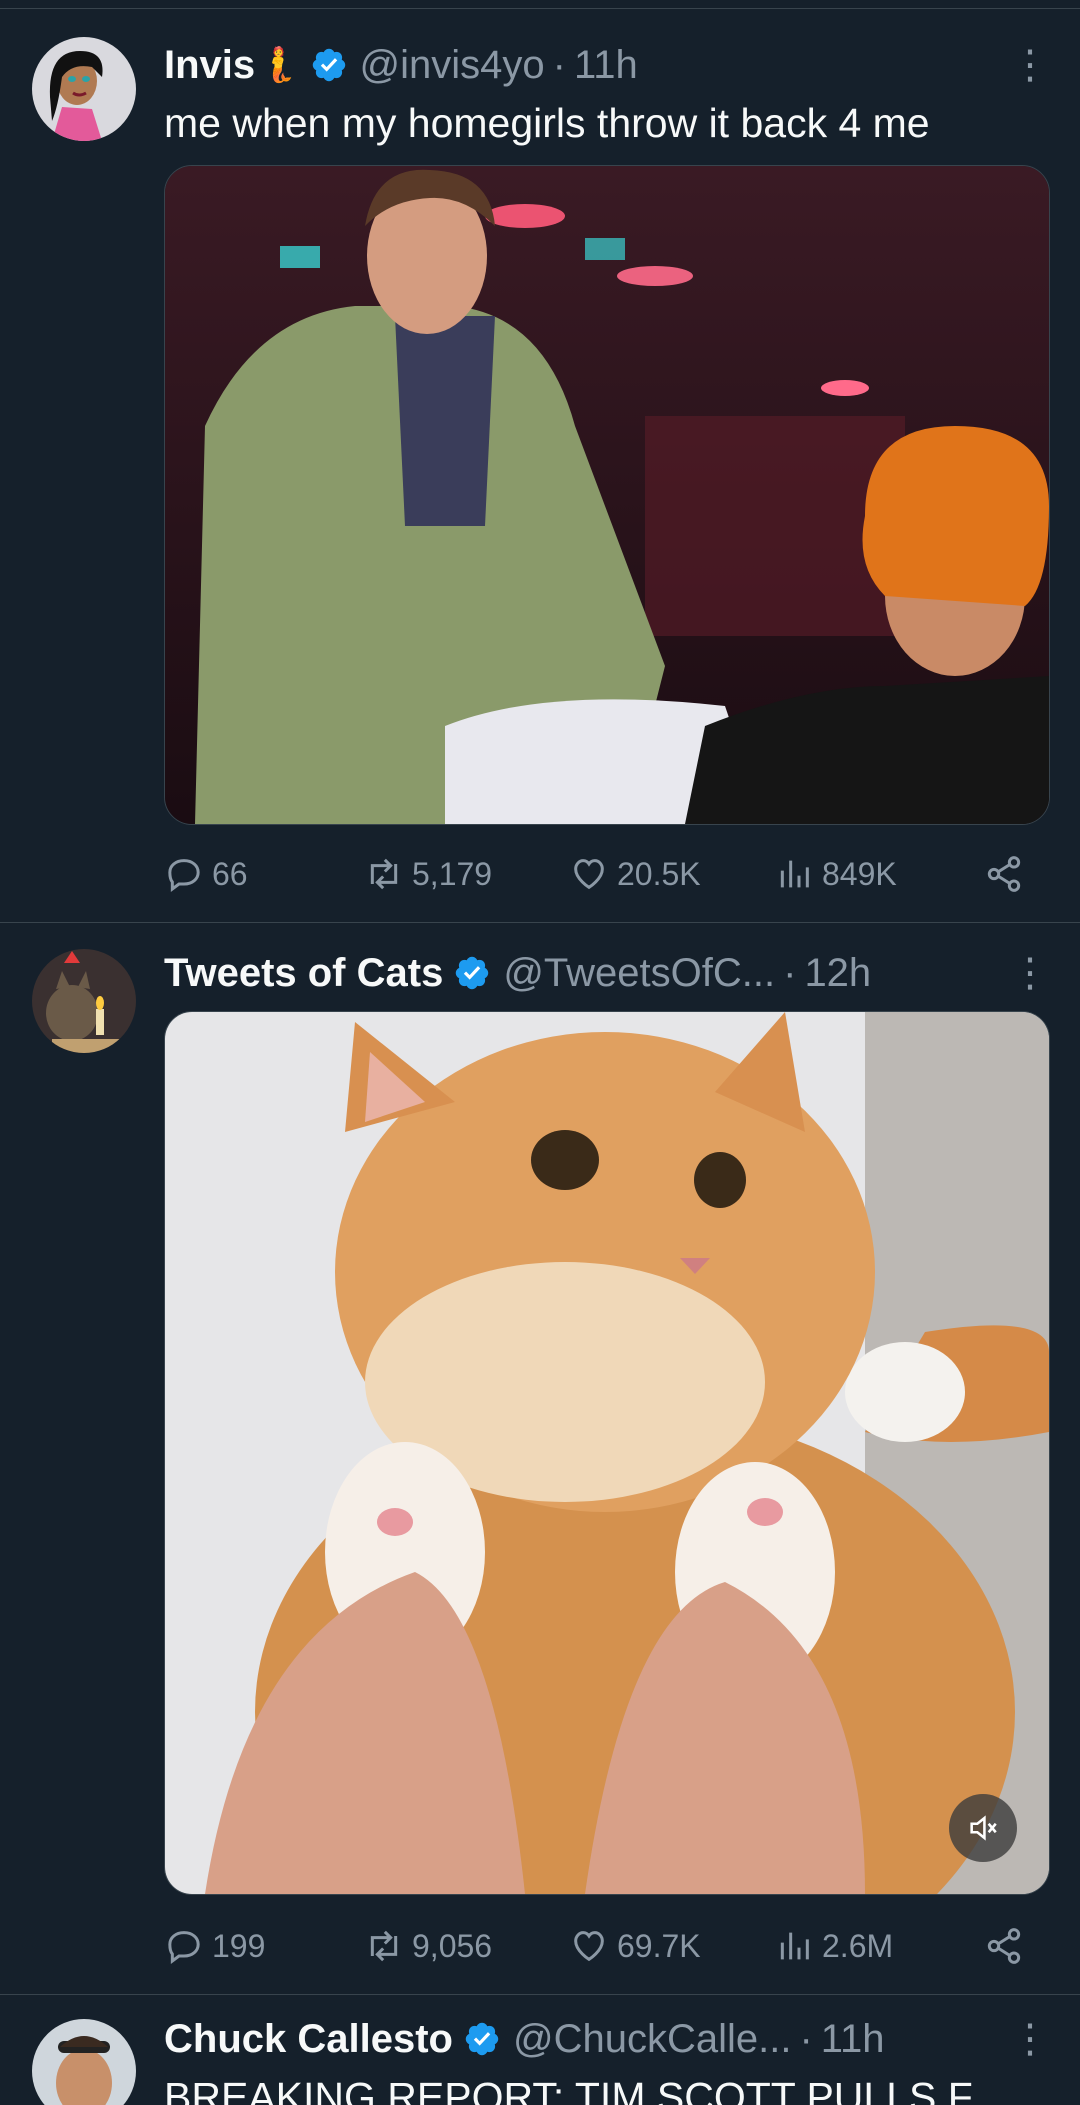  I want to click on like-count: 20.5K, so click(659, 873).